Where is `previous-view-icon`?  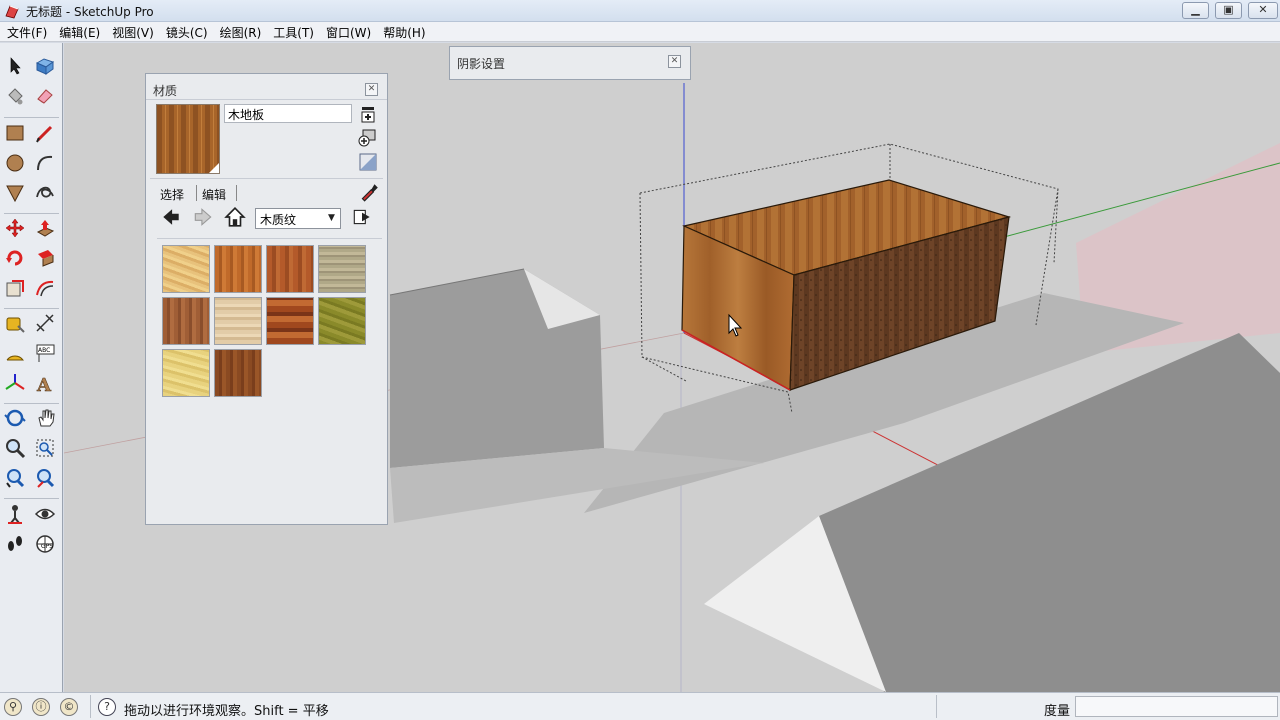
previous-view-icon is located at coordinates (15, 478).